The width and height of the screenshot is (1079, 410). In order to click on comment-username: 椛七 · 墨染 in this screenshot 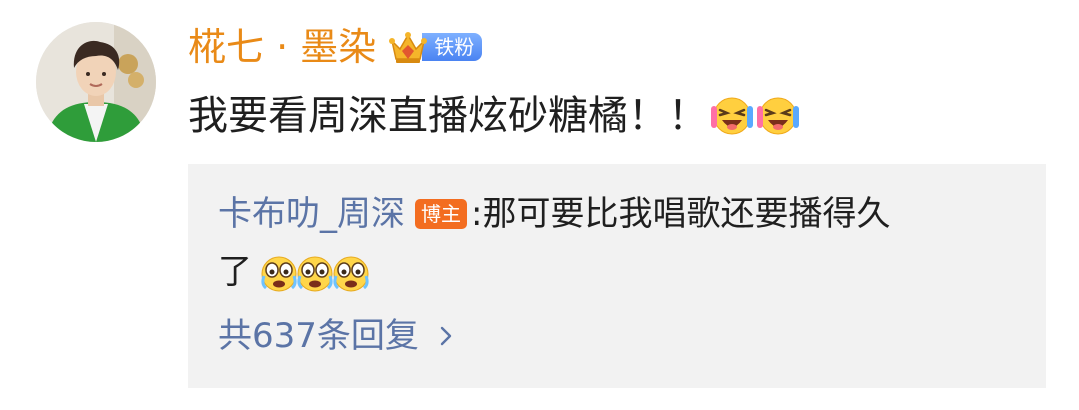, I will do `click(282, 47)`.